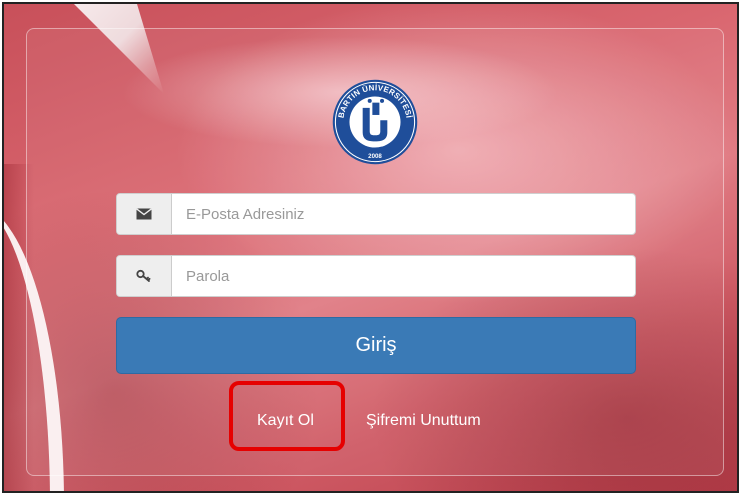 The width and height of the screenshot is (743, 497). I want to click on email-field, so click(403, 214).